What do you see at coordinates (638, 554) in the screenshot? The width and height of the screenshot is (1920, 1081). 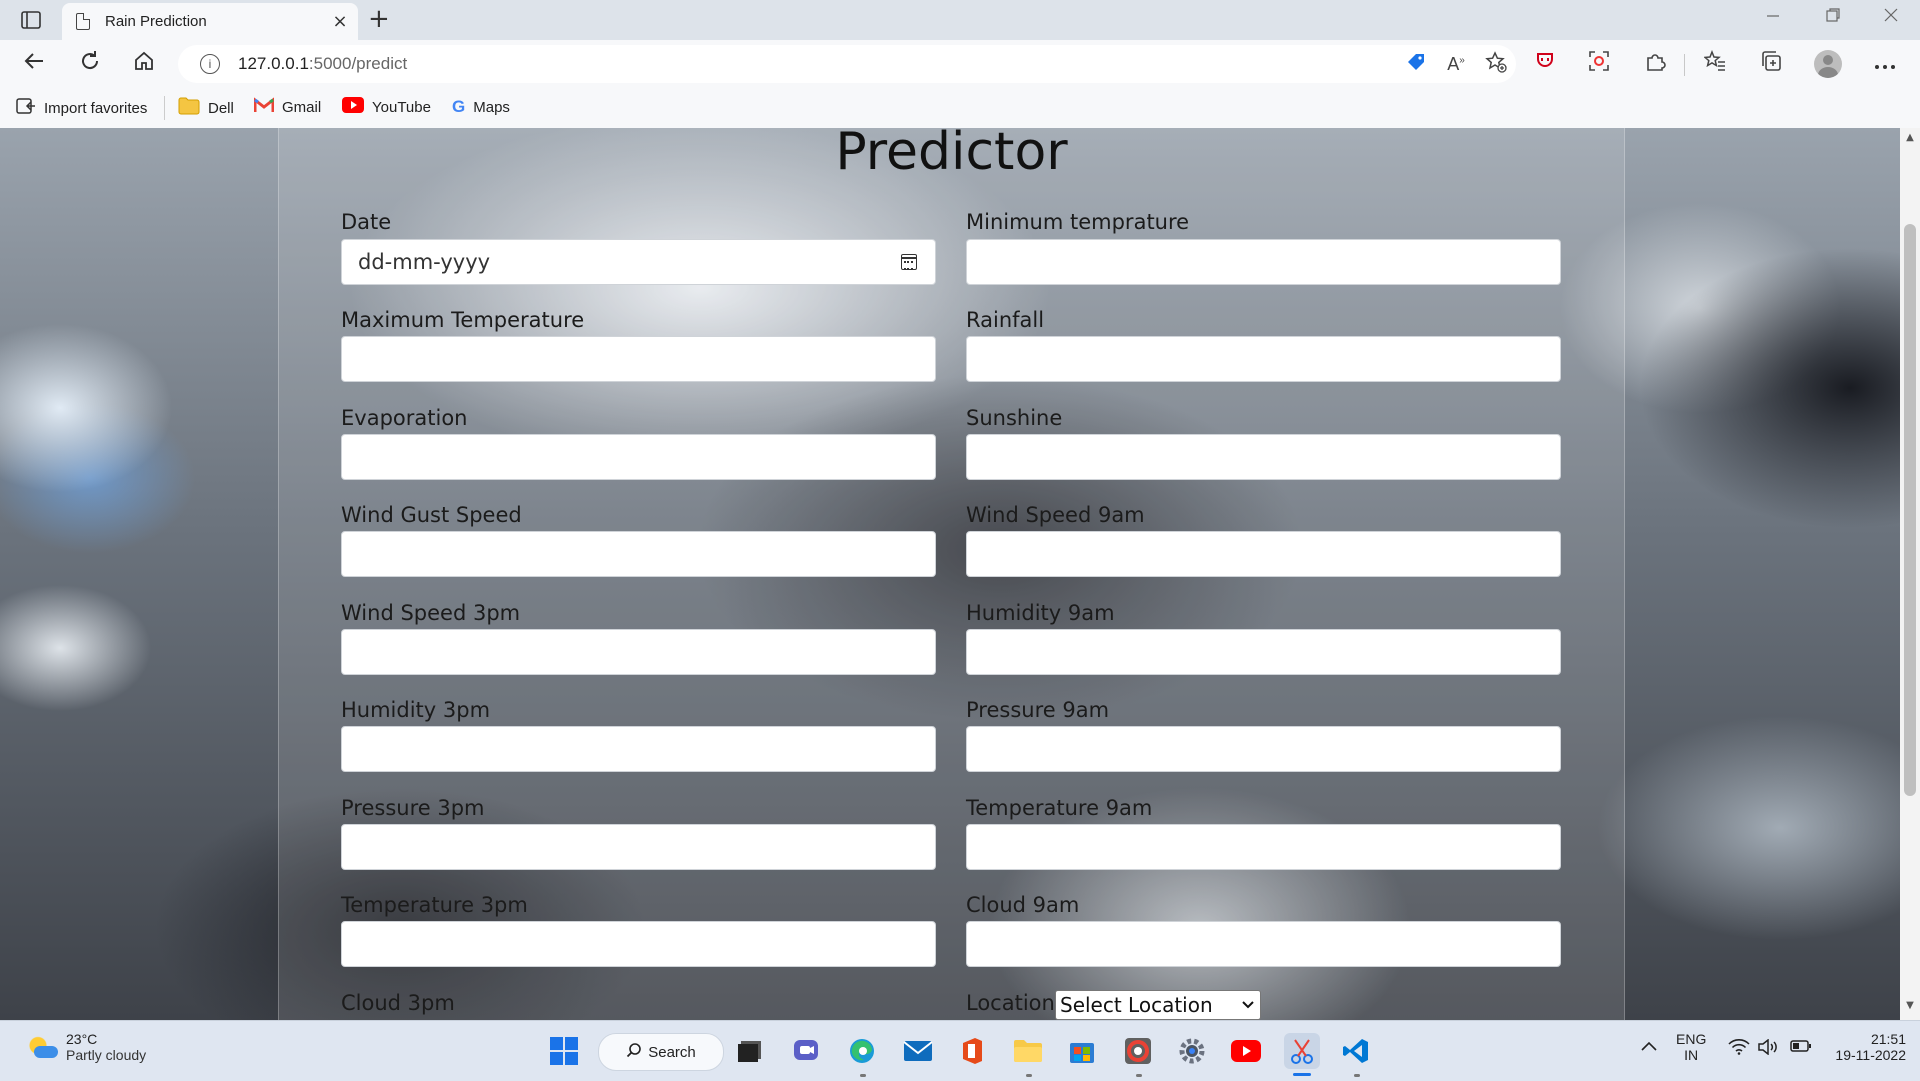 I see `wind-gust-speed-input` at bounding box center [638, 554].